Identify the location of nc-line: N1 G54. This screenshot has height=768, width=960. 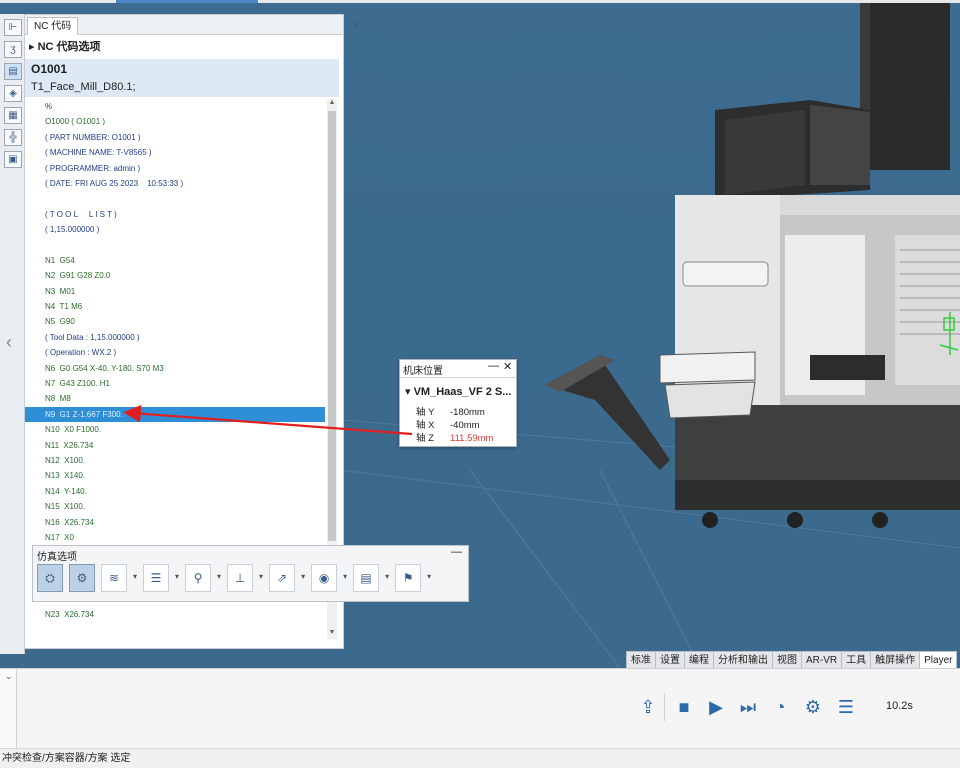
(175, 260).